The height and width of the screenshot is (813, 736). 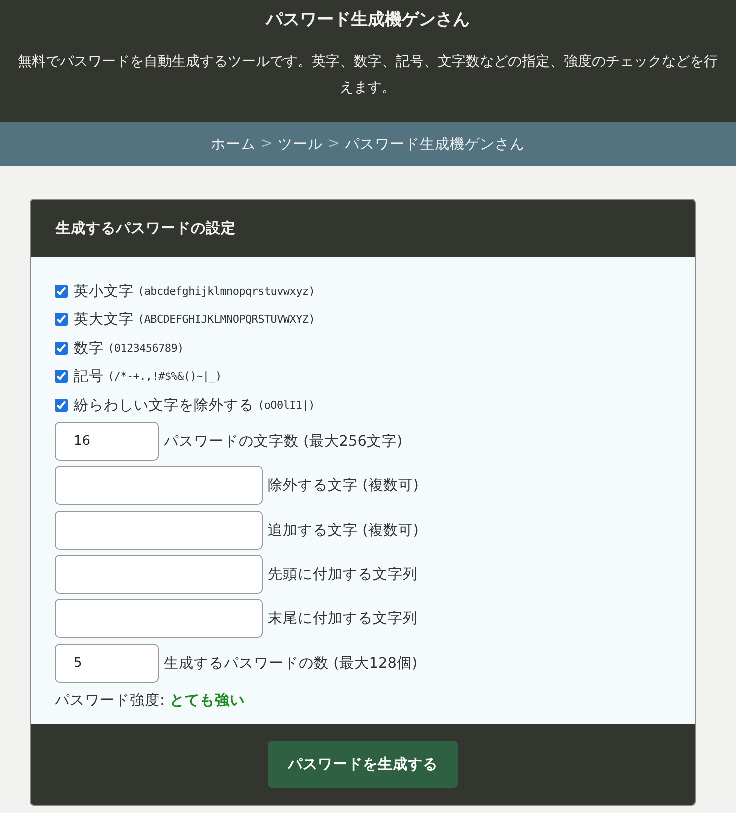 I want to click on input-field: 16, so click(x=107, y=442).